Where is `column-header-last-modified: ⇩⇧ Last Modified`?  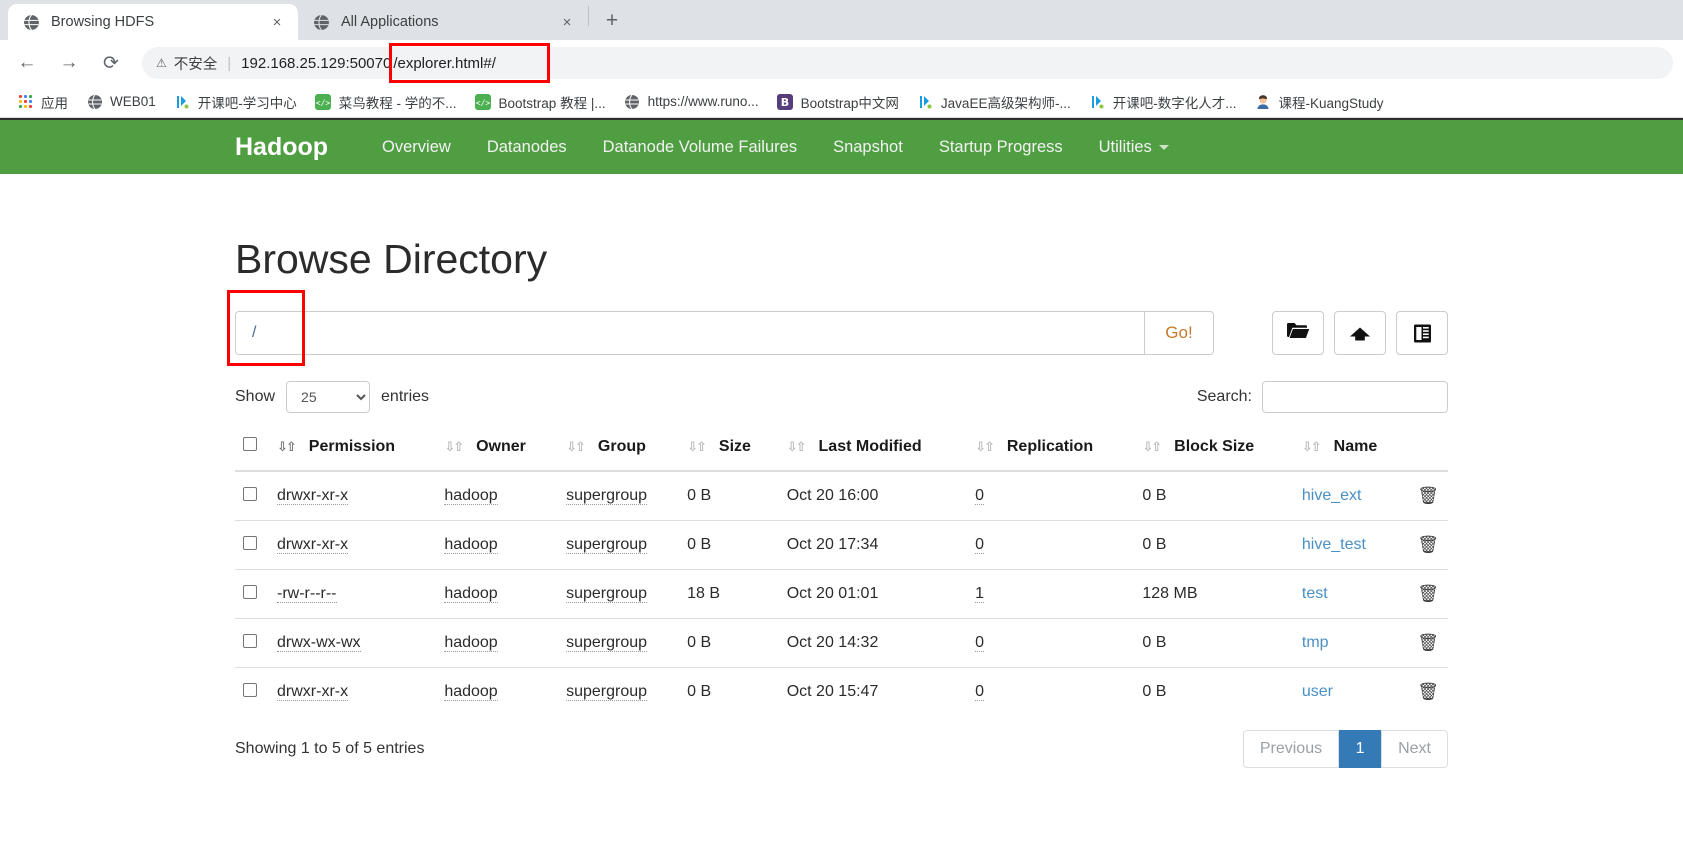 column-header-last-modified: ⇩⇧ Last Modified is located at coordinates (873, 448).